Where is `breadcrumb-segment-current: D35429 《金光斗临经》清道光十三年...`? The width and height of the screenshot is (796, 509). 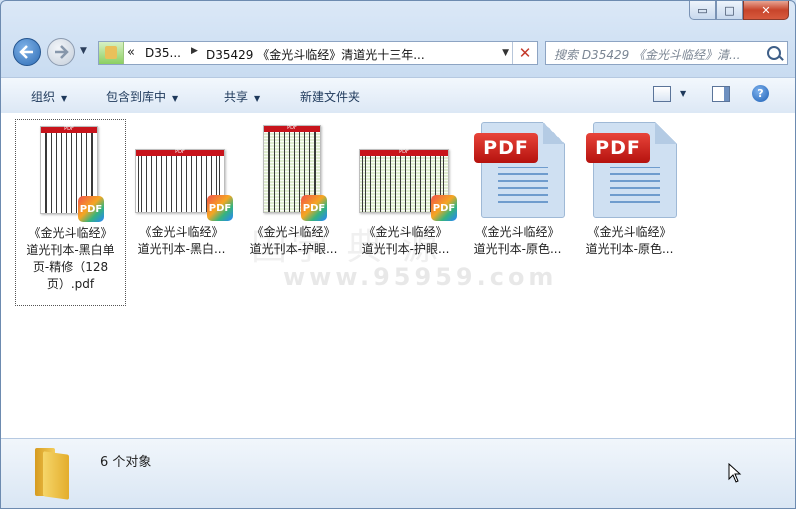
breadcrumb-segment-current: D35429 《金光斗临经》清道光十三年... is located at coordinates (315, 54).